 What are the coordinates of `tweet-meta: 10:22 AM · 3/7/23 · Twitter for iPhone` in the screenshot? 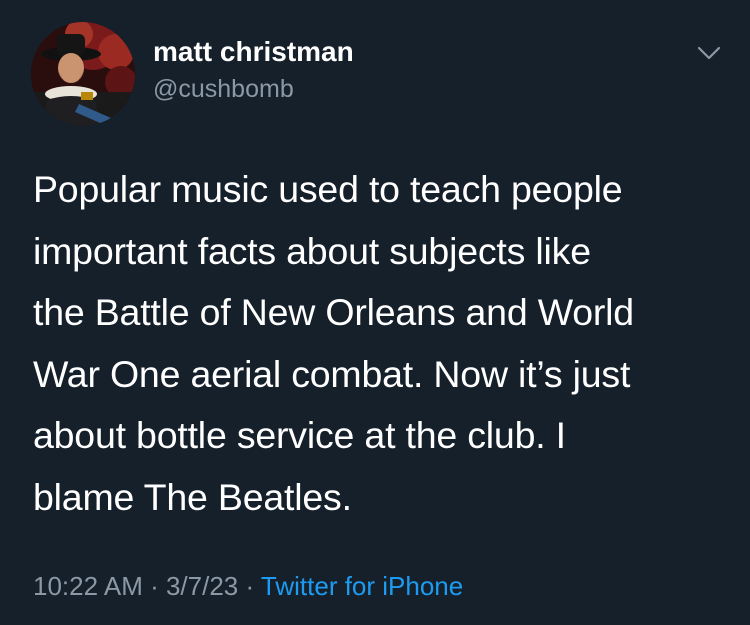 It's located at (248, 586).